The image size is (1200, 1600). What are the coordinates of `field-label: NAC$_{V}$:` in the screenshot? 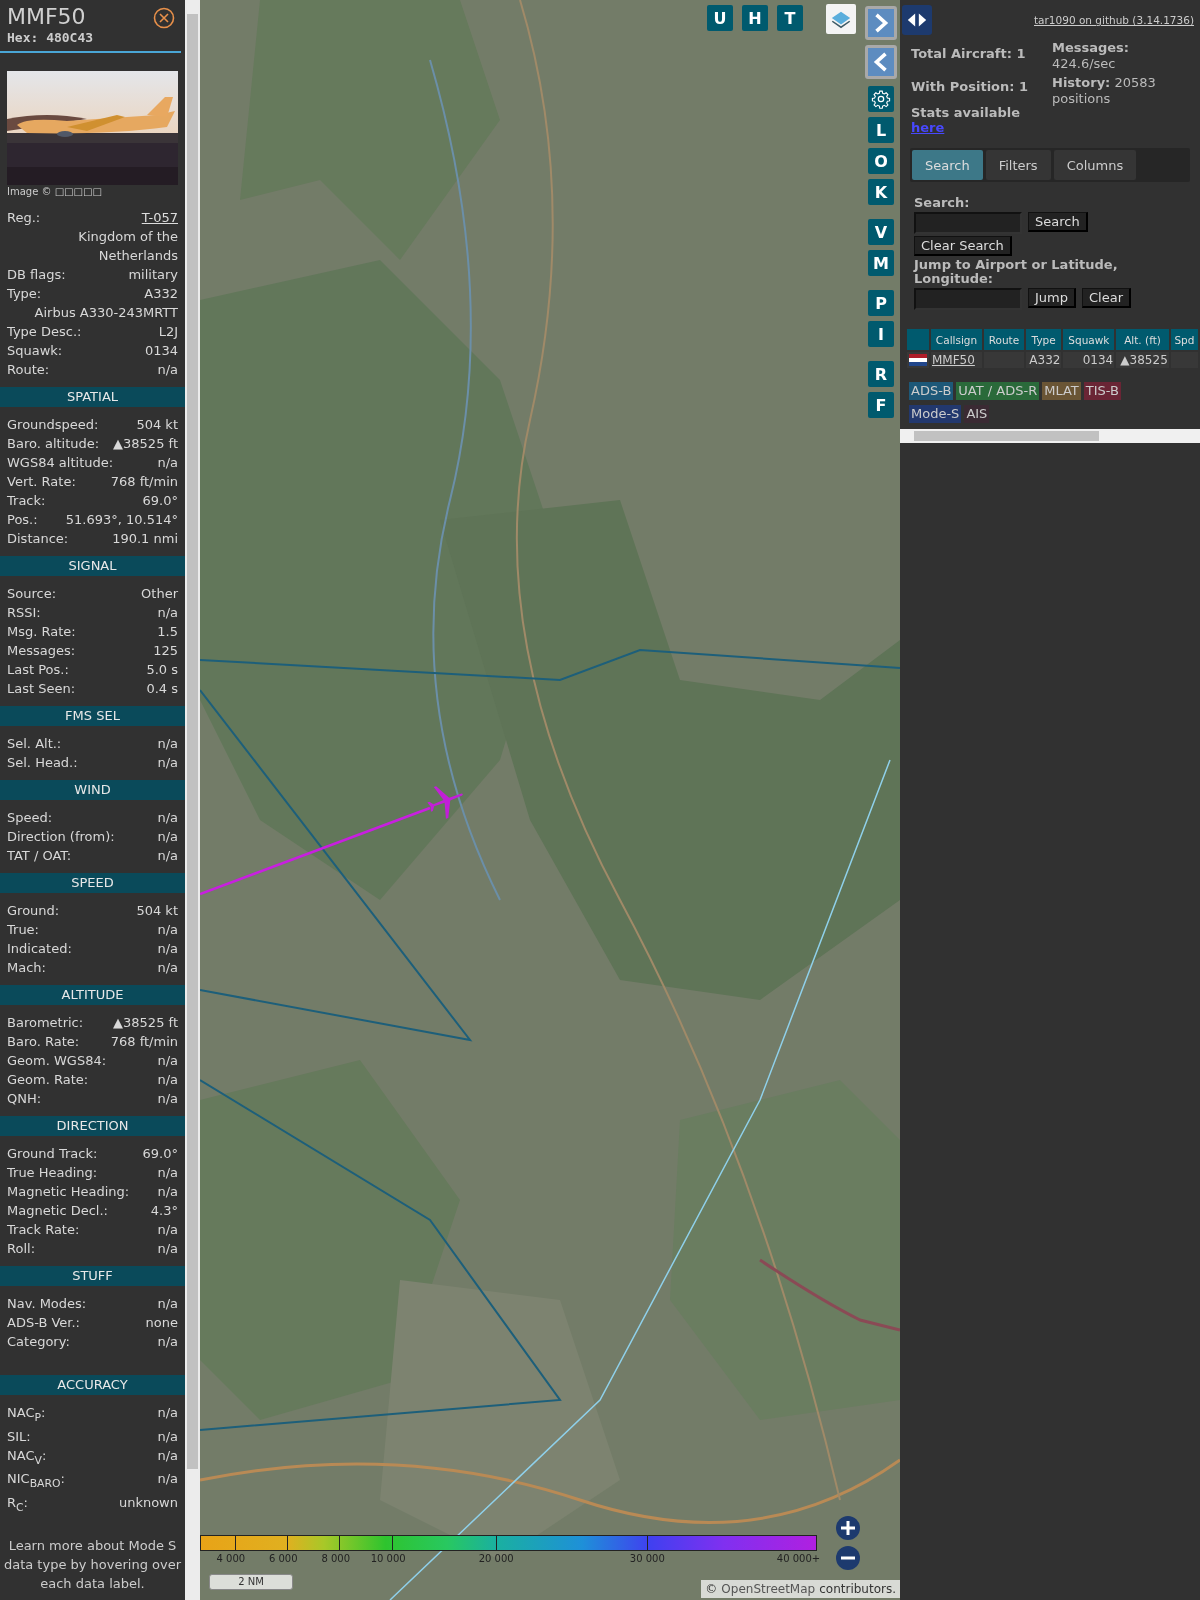 It's located at (27, 1457).